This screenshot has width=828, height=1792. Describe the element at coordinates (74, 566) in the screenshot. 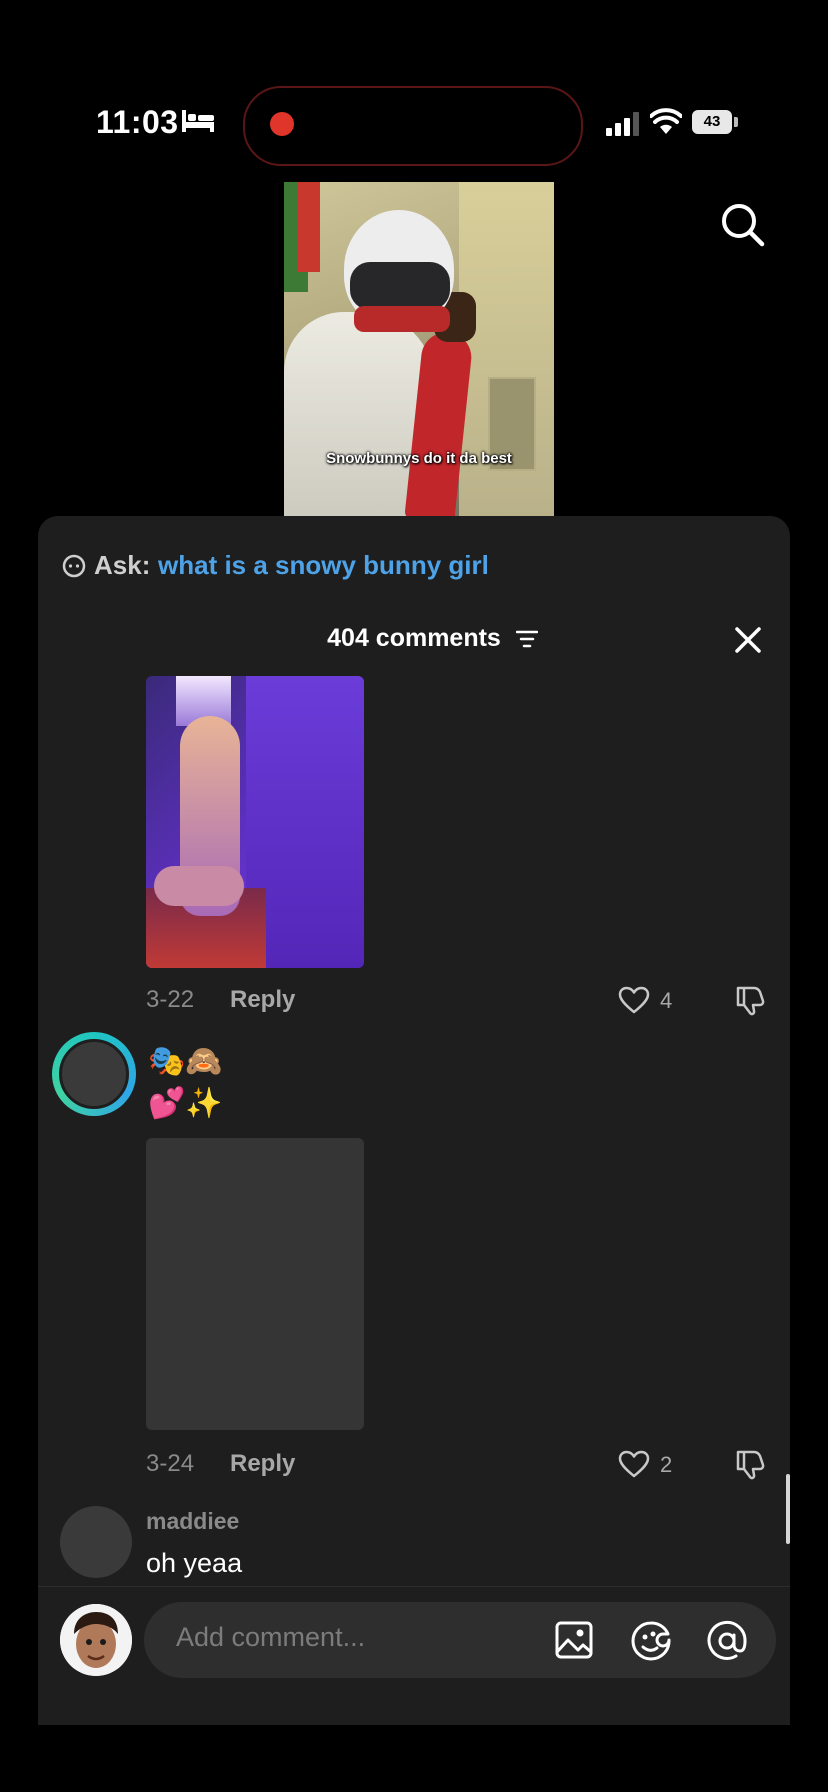

I see `ask-ai-icon` at that location.